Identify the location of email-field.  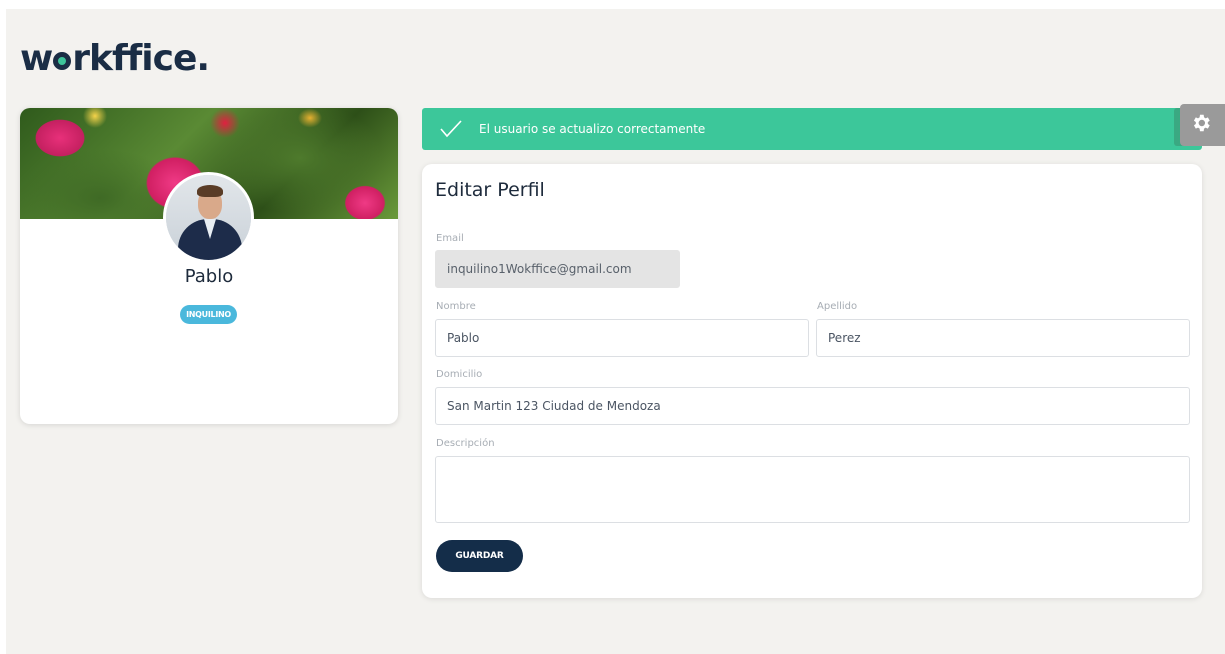
(557, 269).